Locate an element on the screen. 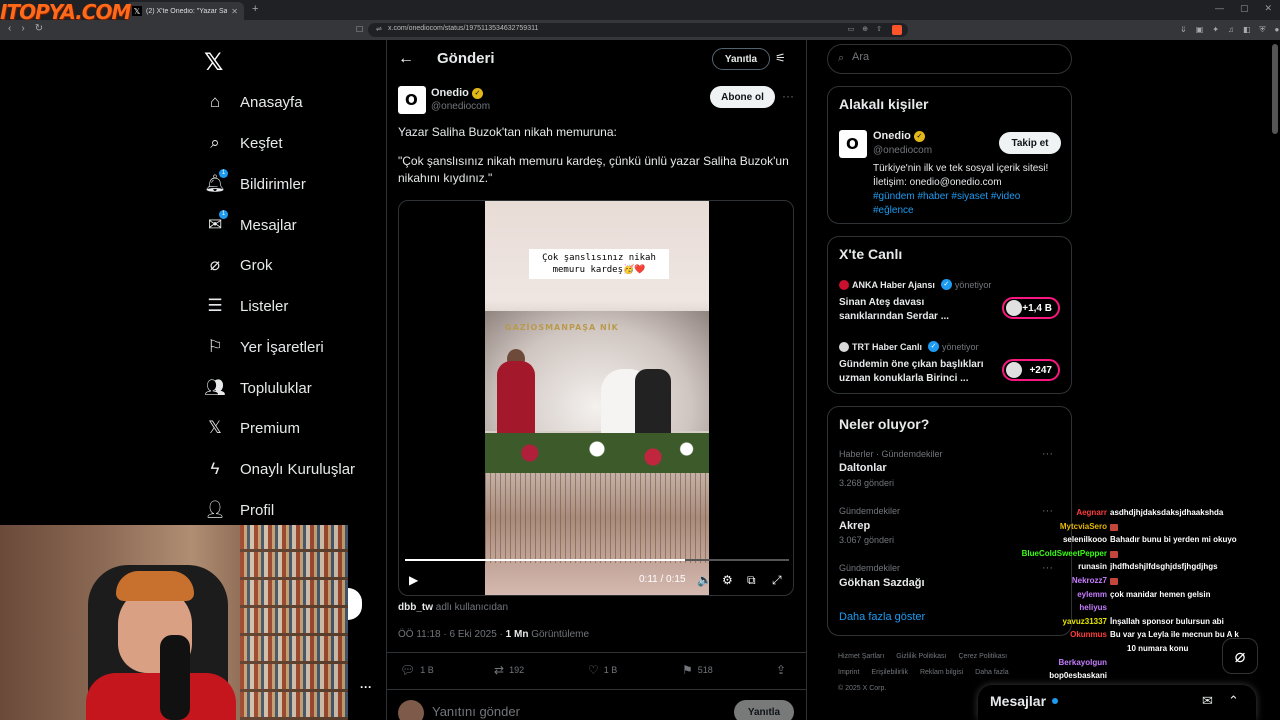 This screenshot has width=1280, height=720. footer-link: Erişilebilirlik is located at coordinates (889, 672).